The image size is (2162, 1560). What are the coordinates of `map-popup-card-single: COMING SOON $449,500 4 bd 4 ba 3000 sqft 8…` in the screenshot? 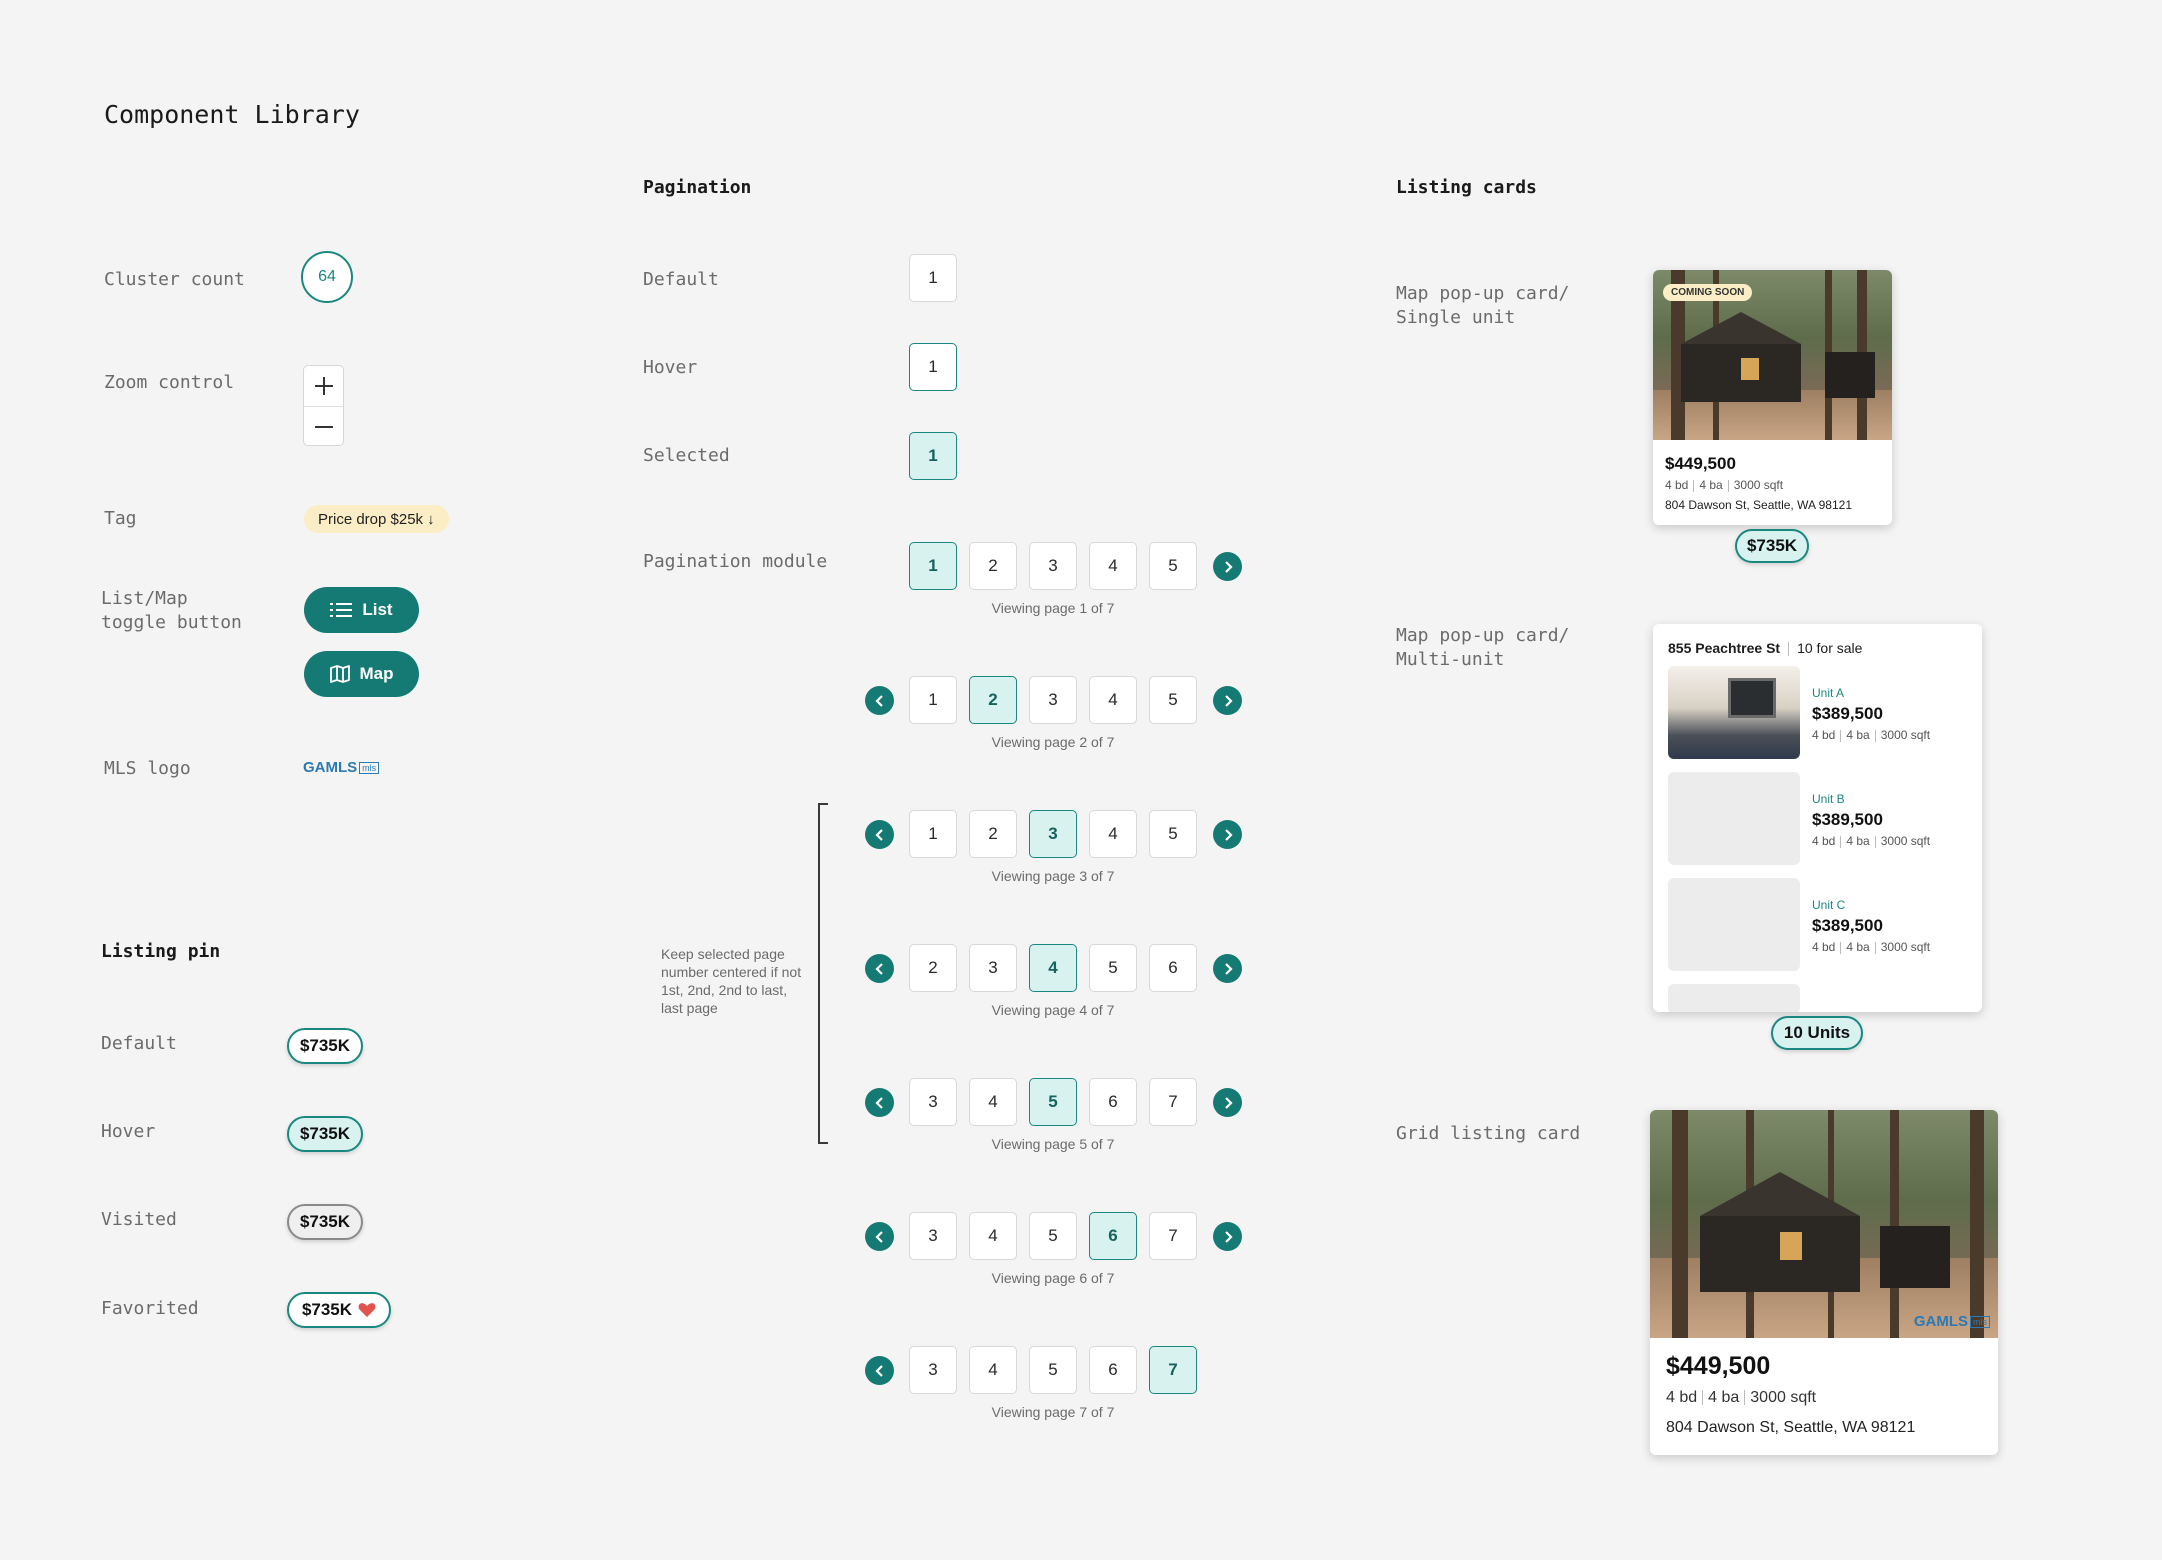 It's located at (1772, 397).